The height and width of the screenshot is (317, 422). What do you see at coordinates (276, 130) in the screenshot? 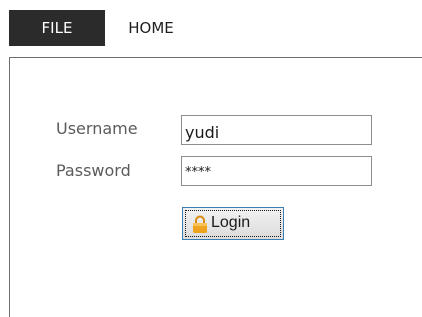
I see `username-field` at bounding box center [276, 130].